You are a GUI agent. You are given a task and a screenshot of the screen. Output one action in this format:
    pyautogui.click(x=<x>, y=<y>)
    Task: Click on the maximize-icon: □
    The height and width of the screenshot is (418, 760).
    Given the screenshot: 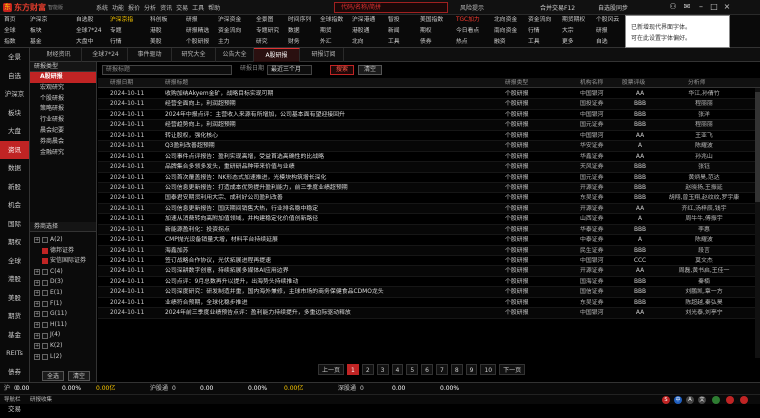 What is the action you would take?
    pyautogui.click(x=714, y=7)
    